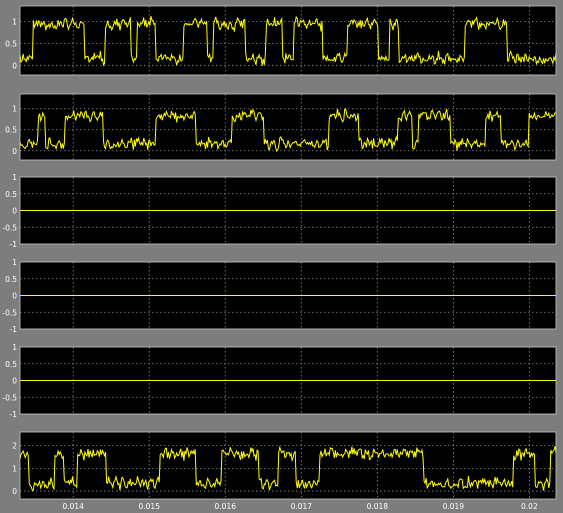 This screenshot has height=513, width=563. What do you see at coordinates (279, 381) in the screenshot?
I see `scope-axes-5: -1 -0.5 0 0.5 1` at bounding box center [279, 381].